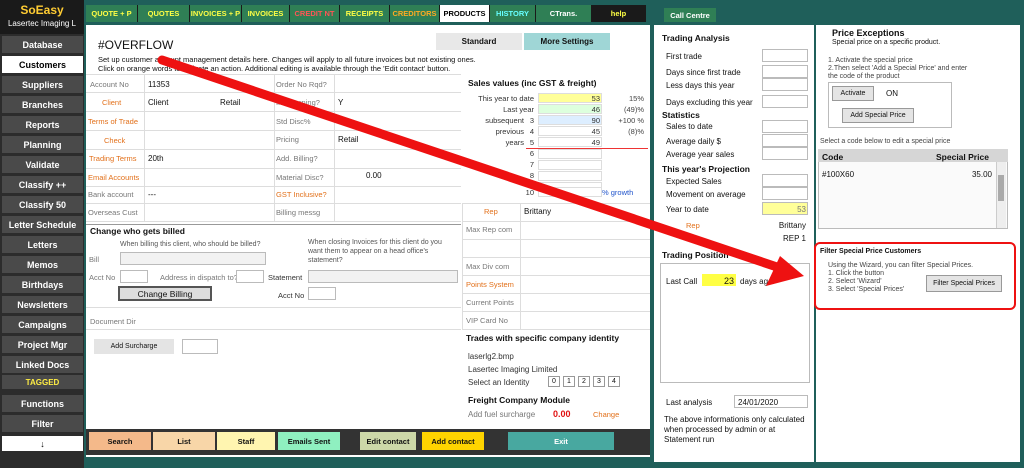 The image size is (1024, 468). I want to click on bill-label: Bill, so click(94, 259).